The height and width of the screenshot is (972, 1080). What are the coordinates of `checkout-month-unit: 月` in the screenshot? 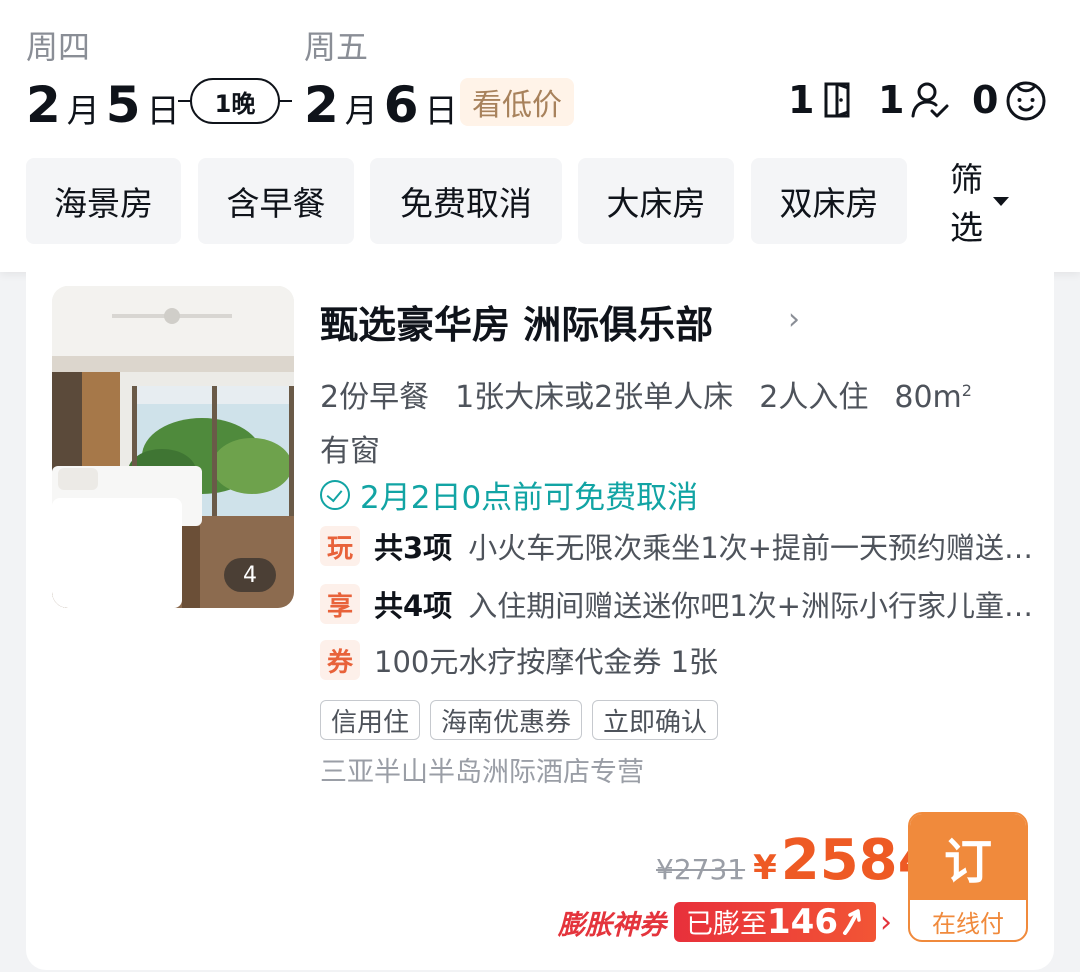 It's located at (361, 110).